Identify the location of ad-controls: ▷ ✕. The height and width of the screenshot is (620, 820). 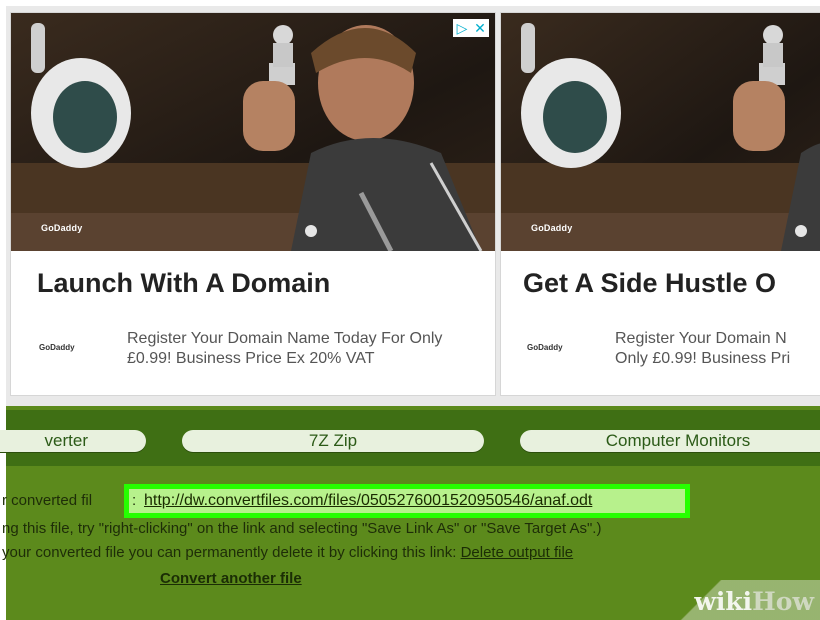
(471, 28).